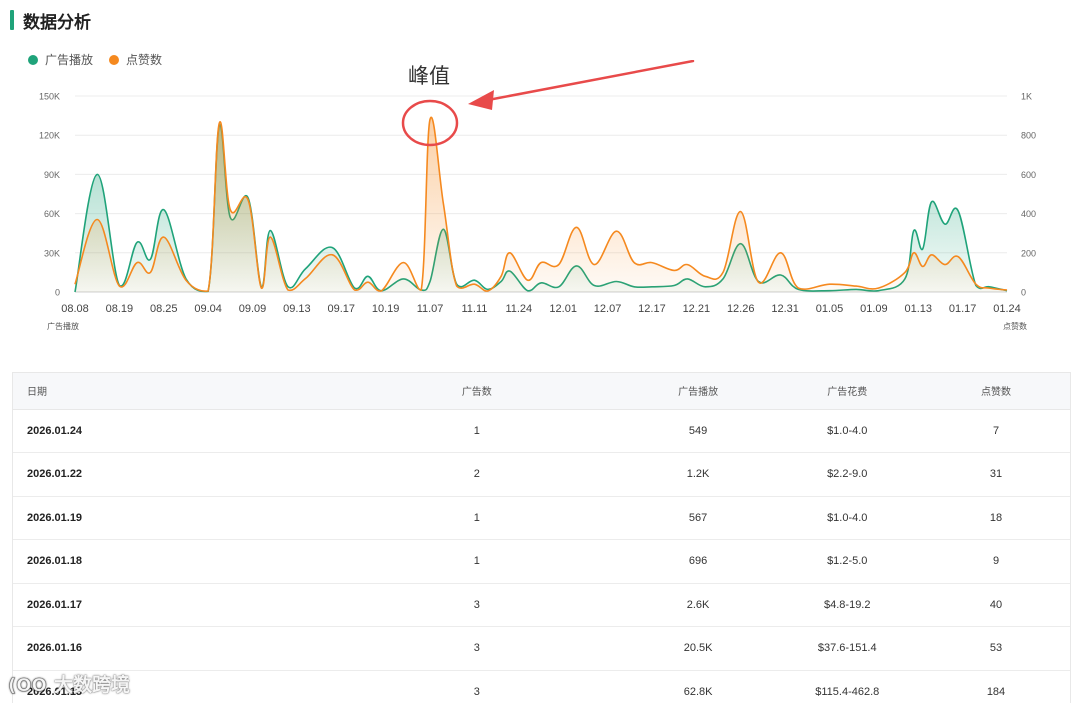  I want to click on x-tick-label: 12.31, so click(785, 309).